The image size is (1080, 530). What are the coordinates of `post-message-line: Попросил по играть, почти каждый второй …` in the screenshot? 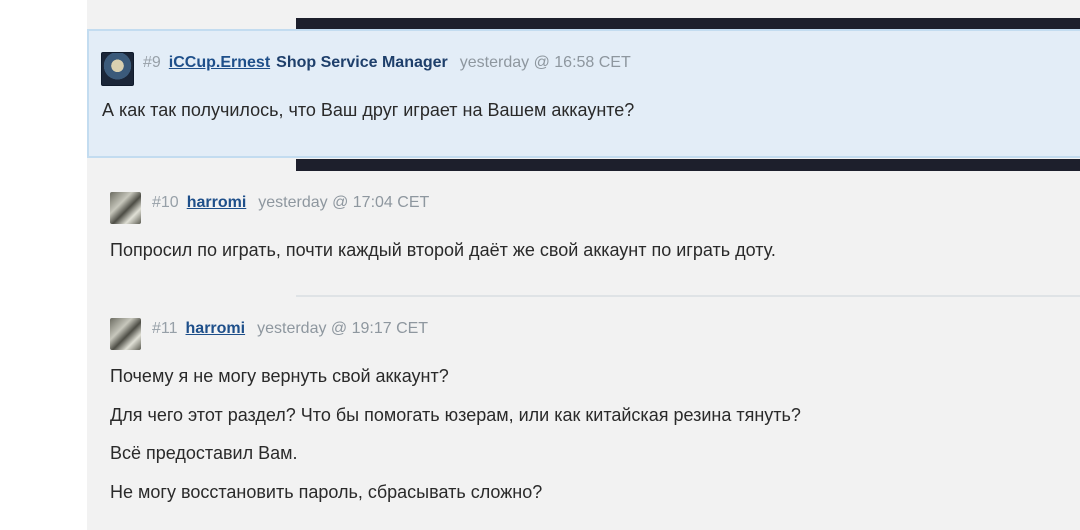 It's located at (443, 250).